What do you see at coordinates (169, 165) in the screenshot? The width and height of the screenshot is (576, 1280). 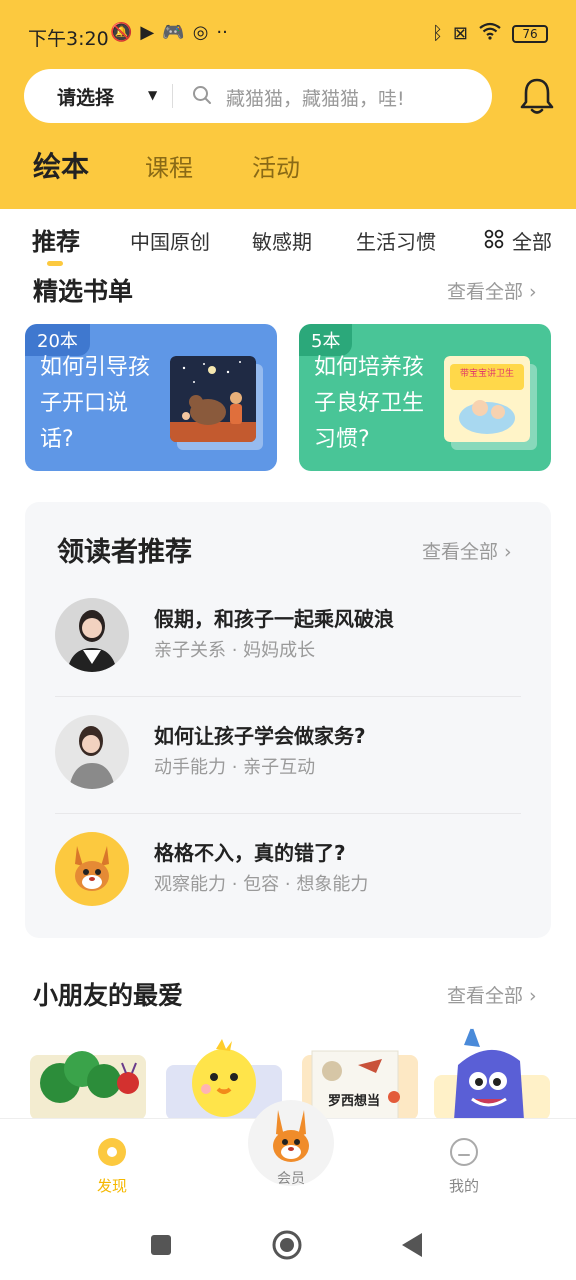 I see `tab-courses: 课程` at bounding box center [169, 165].